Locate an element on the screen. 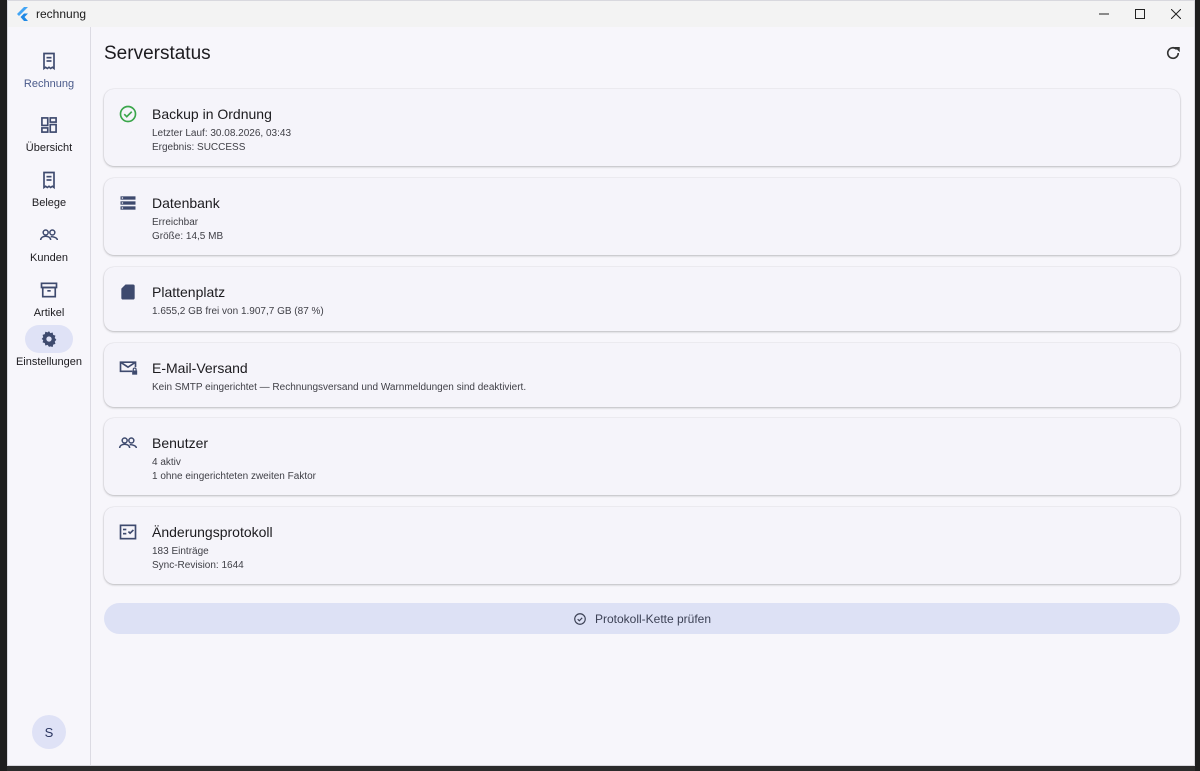  verify-log-chain-button: Protokoll-Kette prüfen is located at coordinates (642, 618).